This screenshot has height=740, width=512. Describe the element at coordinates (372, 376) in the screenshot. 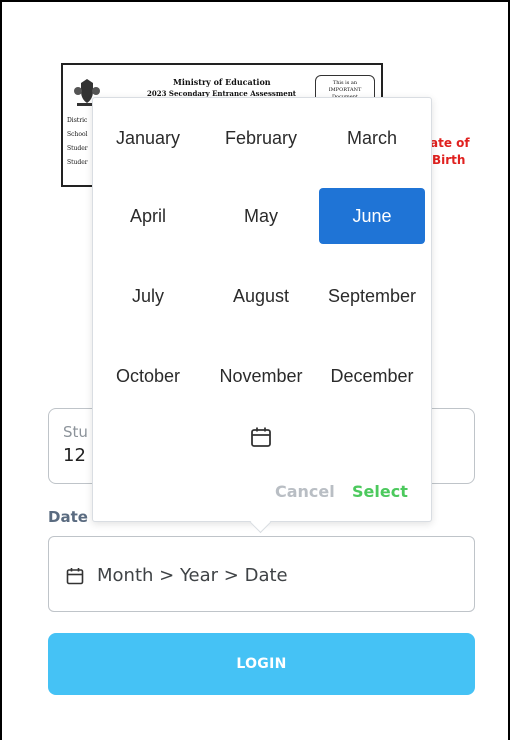

I see `month-december: December` at that location.